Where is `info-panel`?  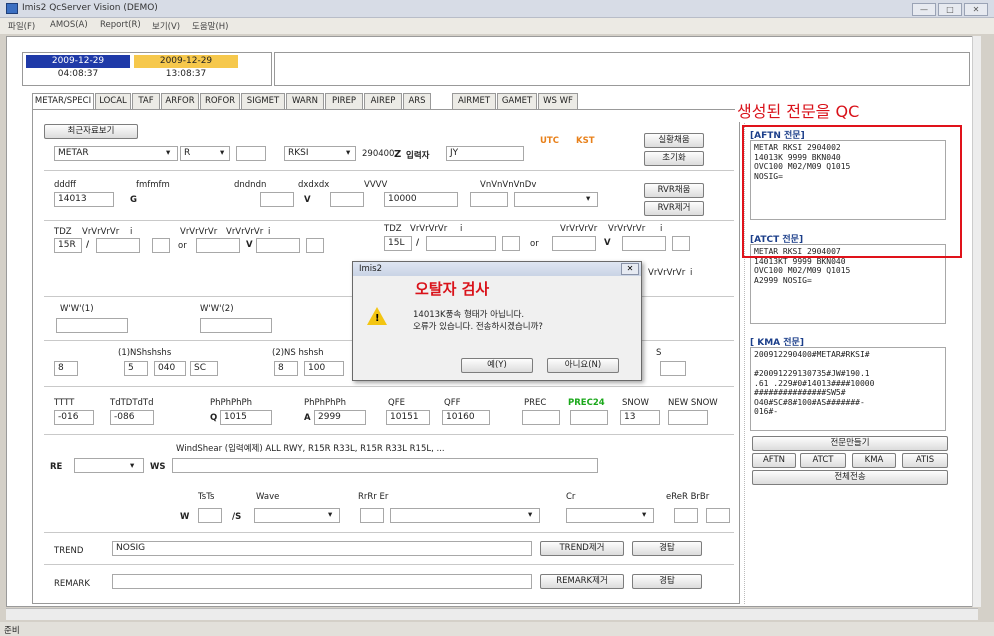
info-panel is located at coordinates (622, 69).